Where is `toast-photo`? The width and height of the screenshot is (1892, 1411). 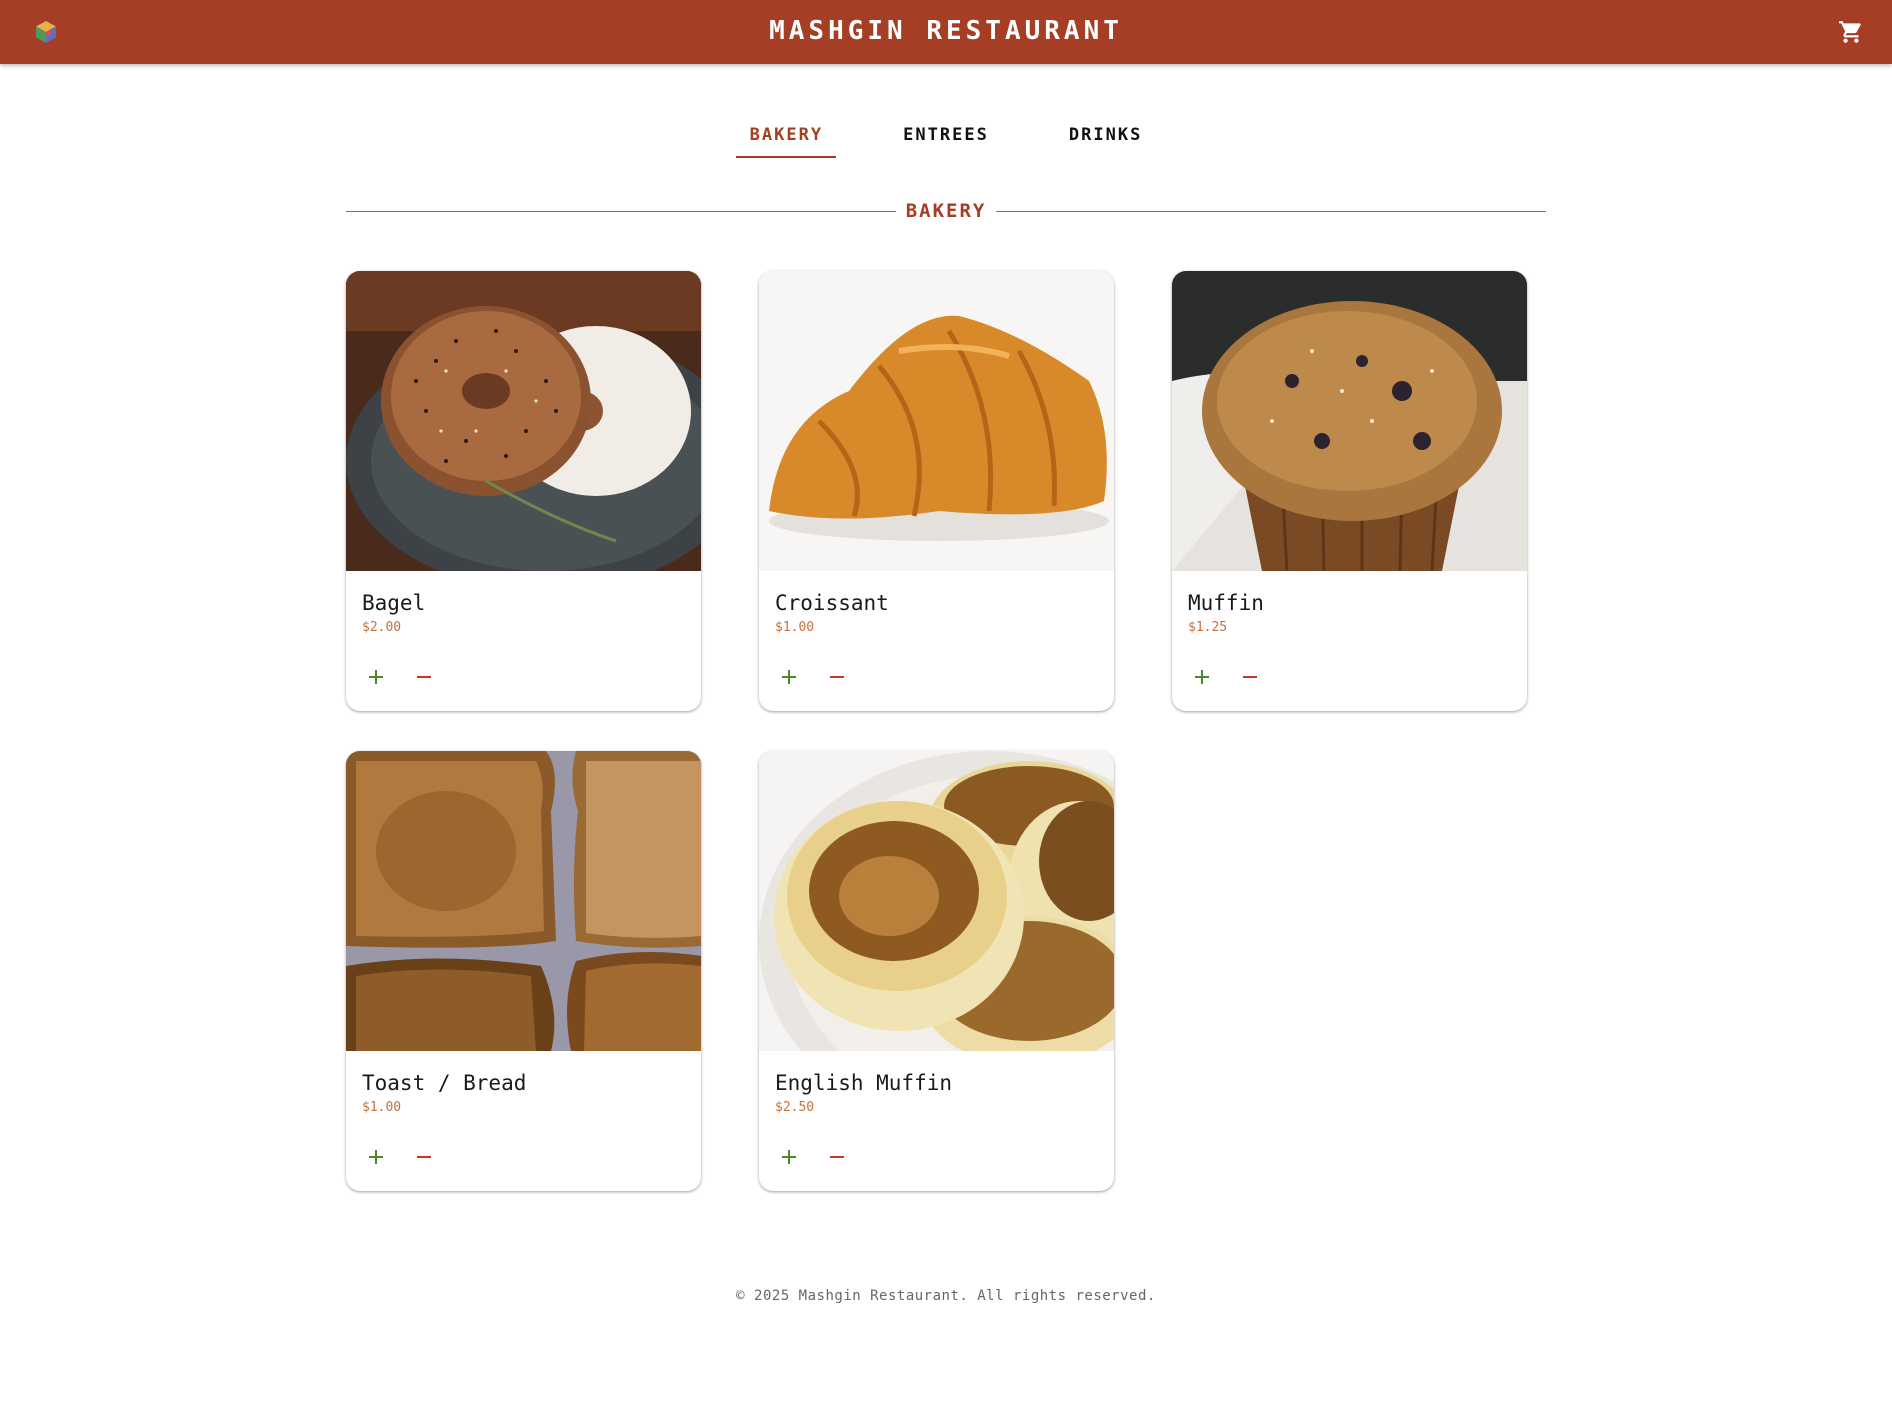
toast-photo is located at coordinates (523, 901).